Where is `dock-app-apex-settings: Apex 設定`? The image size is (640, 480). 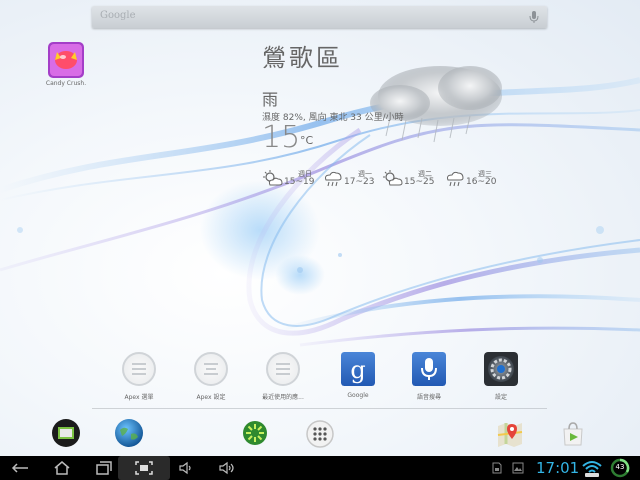 dock-app-apex-settings: Apex 設定 is located at coordinates (211, 377).